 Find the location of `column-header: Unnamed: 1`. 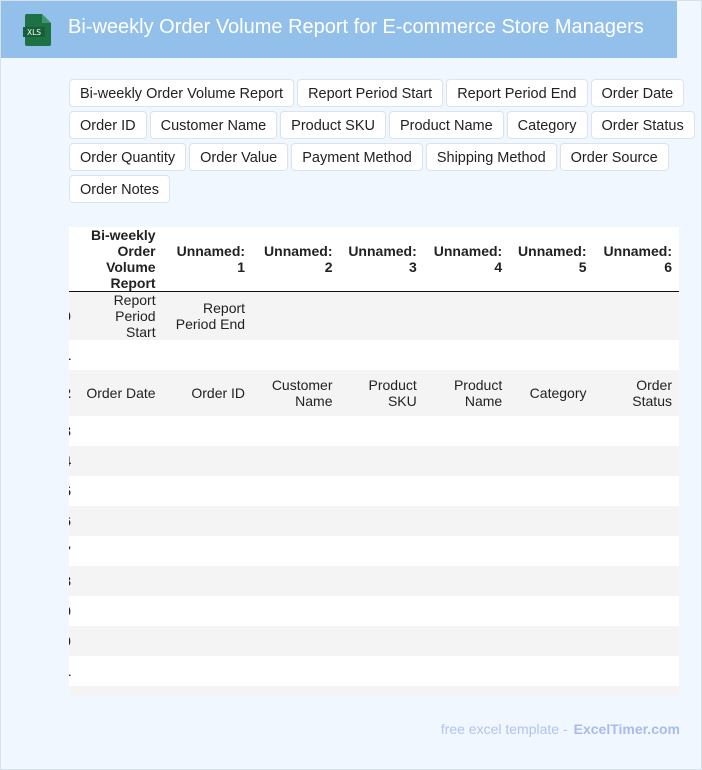

column-header: Unnamed: 1 is located at coordinates (207, 259).